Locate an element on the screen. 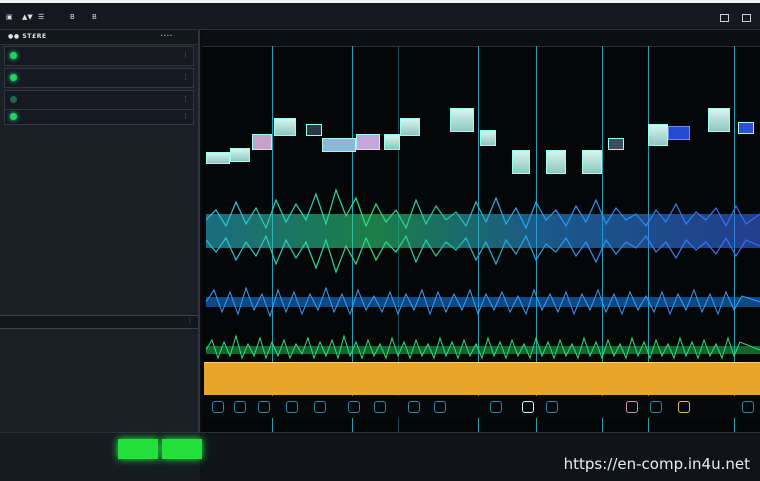  transport-bar: https://en-comp.in4u.net is located at coordinates (380, 456).